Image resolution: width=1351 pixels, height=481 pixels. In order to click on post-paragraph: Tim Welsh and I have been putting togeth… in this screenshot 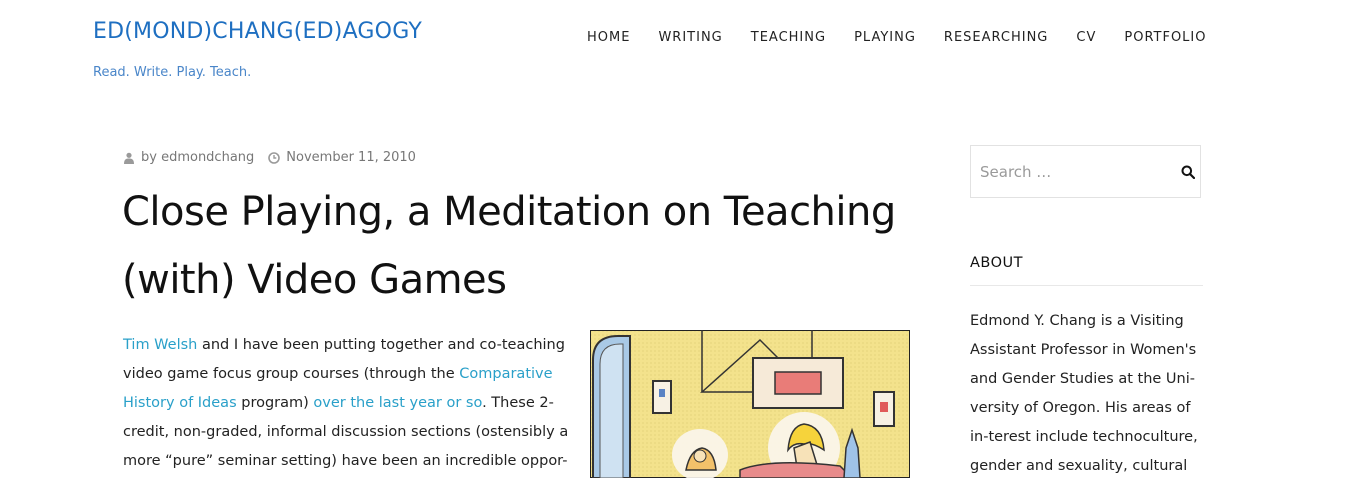, I will do `click(347, 403)`.